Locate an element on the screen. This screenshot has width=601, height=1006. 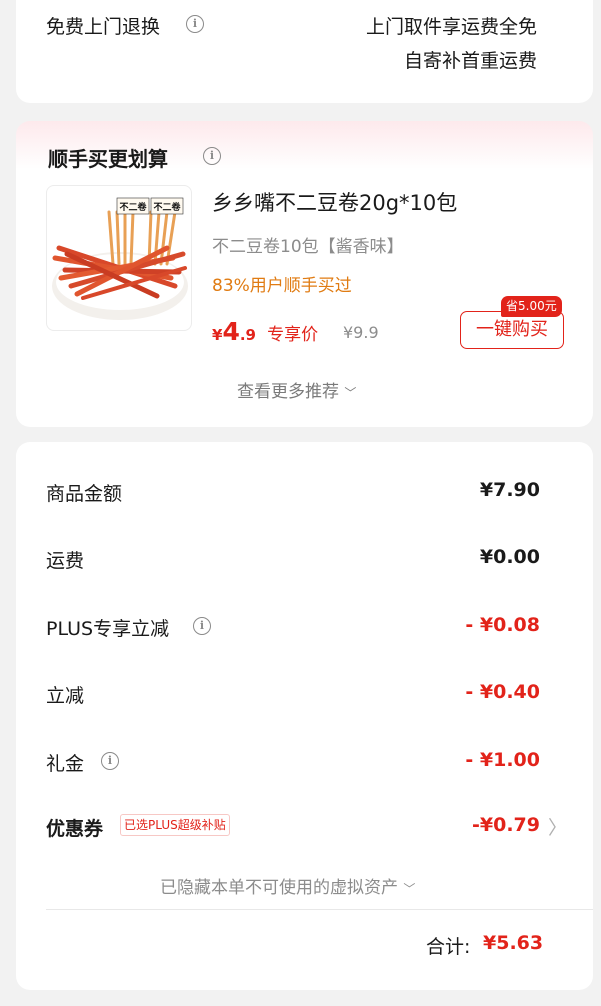
total-value: ¥5.63 is located at coordinates (513, 943).